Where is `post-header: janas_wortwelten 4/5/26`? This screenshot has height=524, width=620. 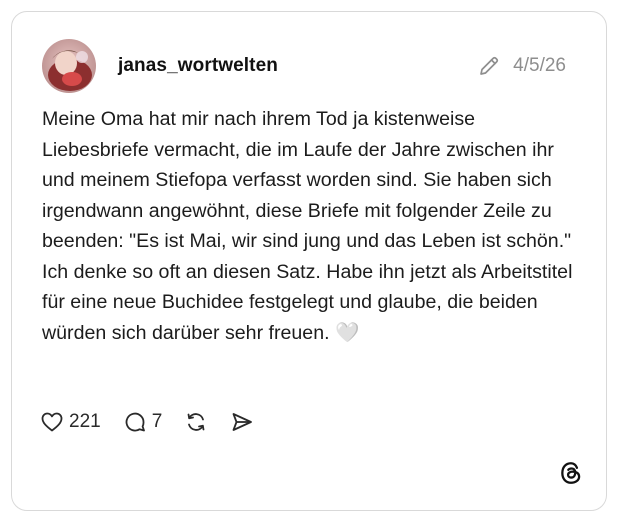
post-header: janas_wortwelten 4/5/26 is located at coordinates (304, 66).